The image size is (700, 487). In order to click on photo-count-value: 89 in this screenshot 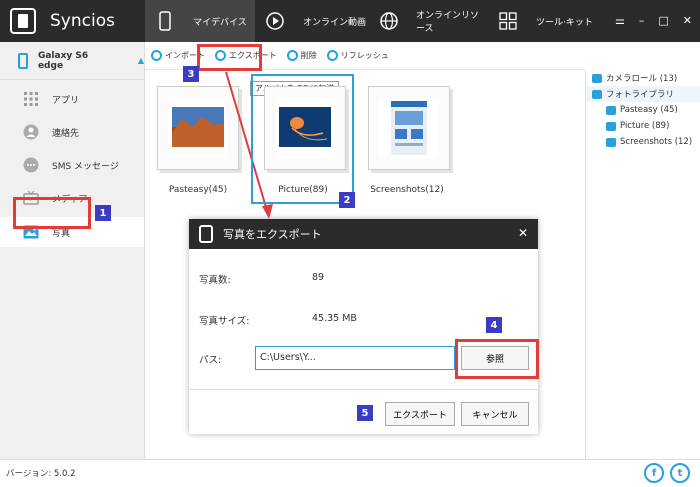, I will do `click(318, 277)`.